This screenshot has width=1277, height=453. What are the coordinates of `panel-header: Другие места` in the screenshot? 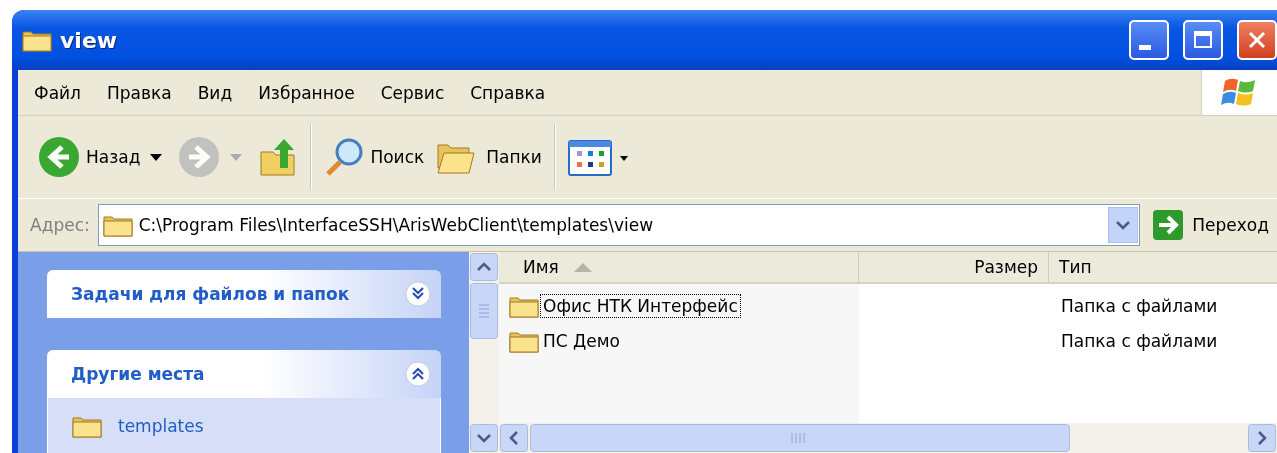 It's located at (244, 374).